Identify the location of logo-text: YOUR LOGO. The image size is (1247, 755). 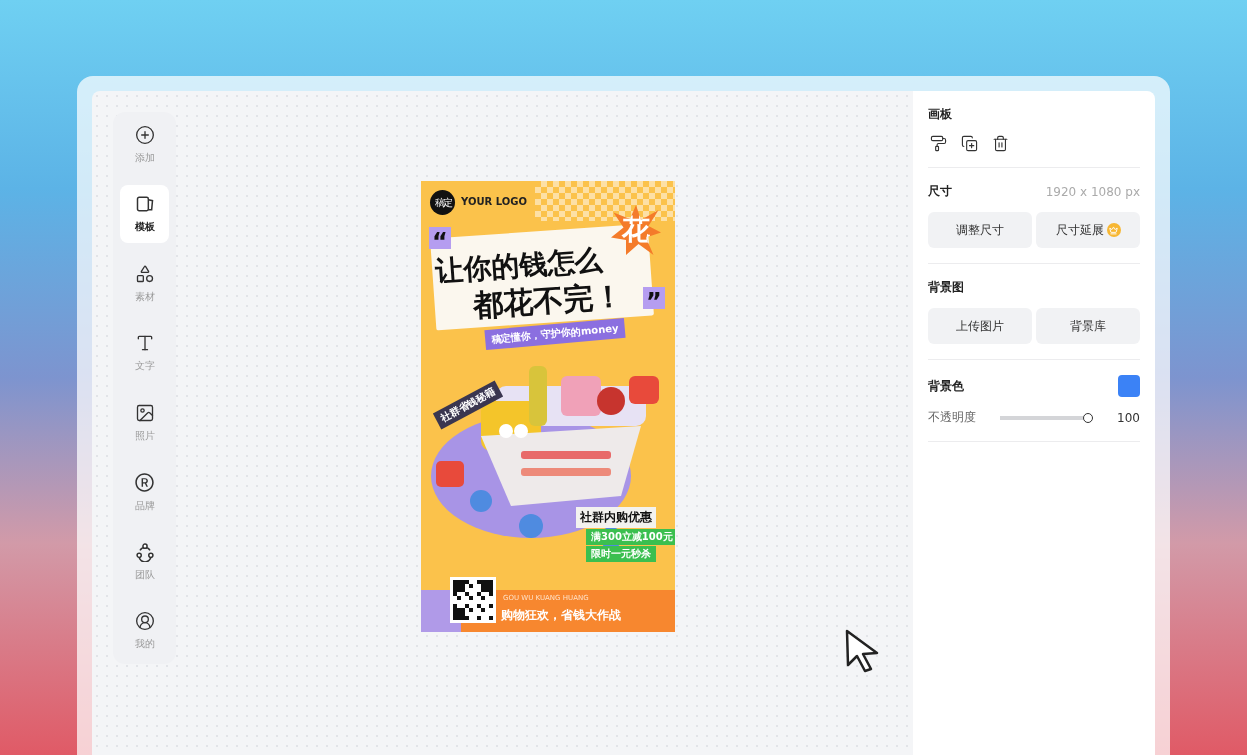
(494, 201).